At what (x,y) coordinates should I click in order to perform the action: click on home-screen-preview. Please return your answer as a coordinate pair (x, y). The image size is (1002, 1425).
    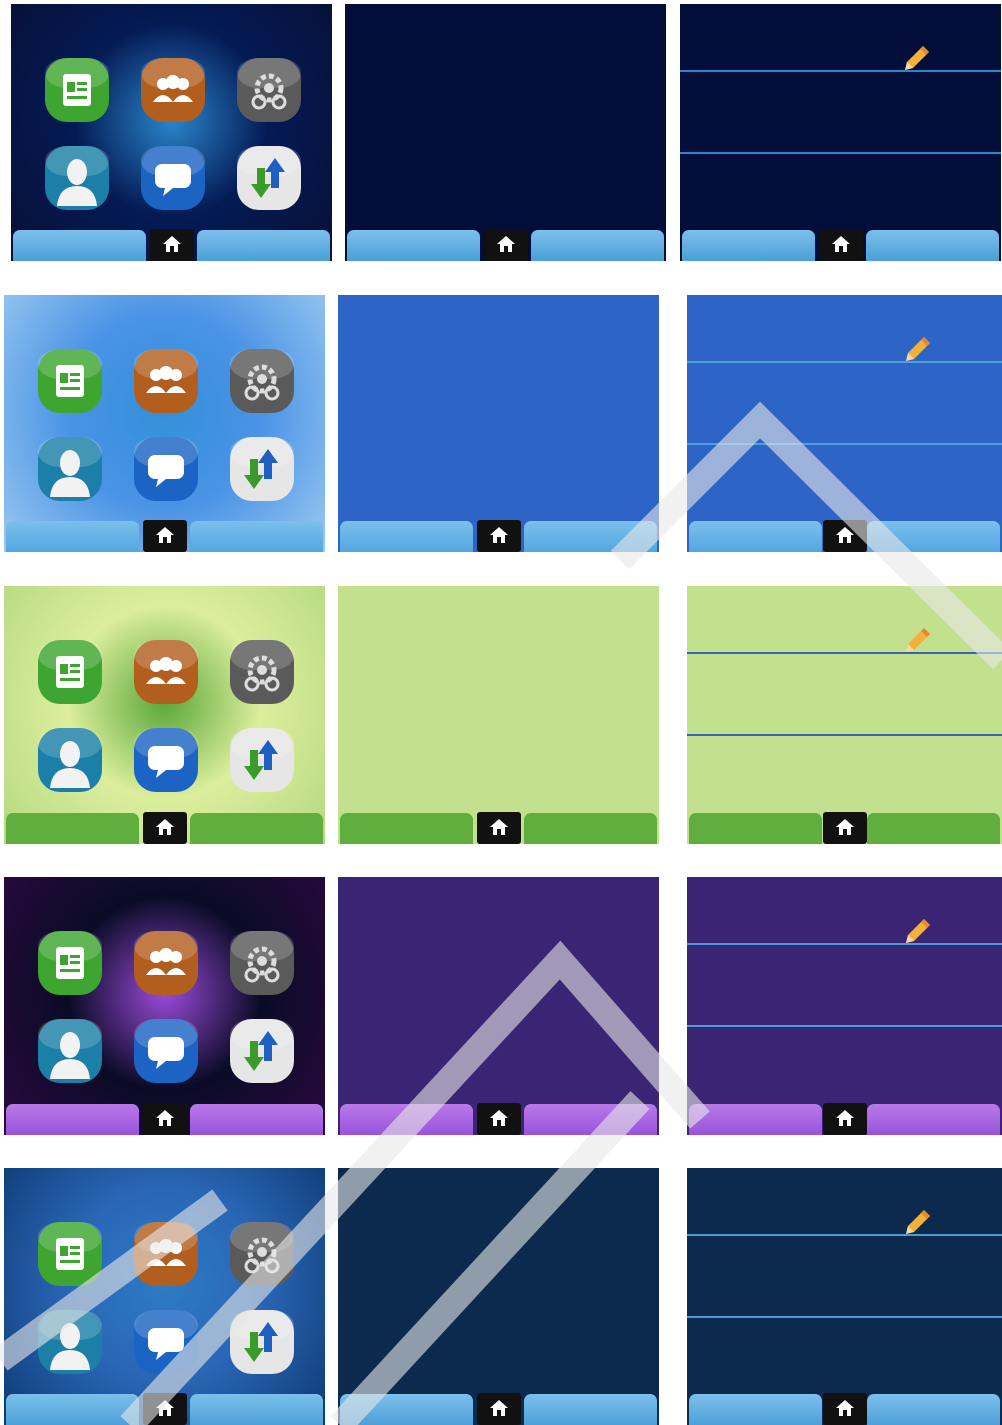
    Looking at the image, I should click on (164, 715).